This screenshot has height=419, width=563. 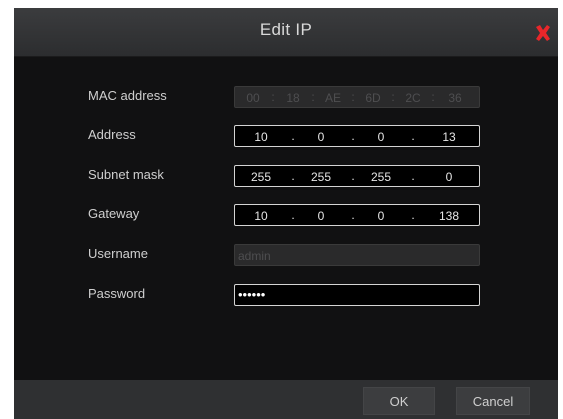 I want to click on dialog-footer: OK Cancel, so click(x=286, y=399).